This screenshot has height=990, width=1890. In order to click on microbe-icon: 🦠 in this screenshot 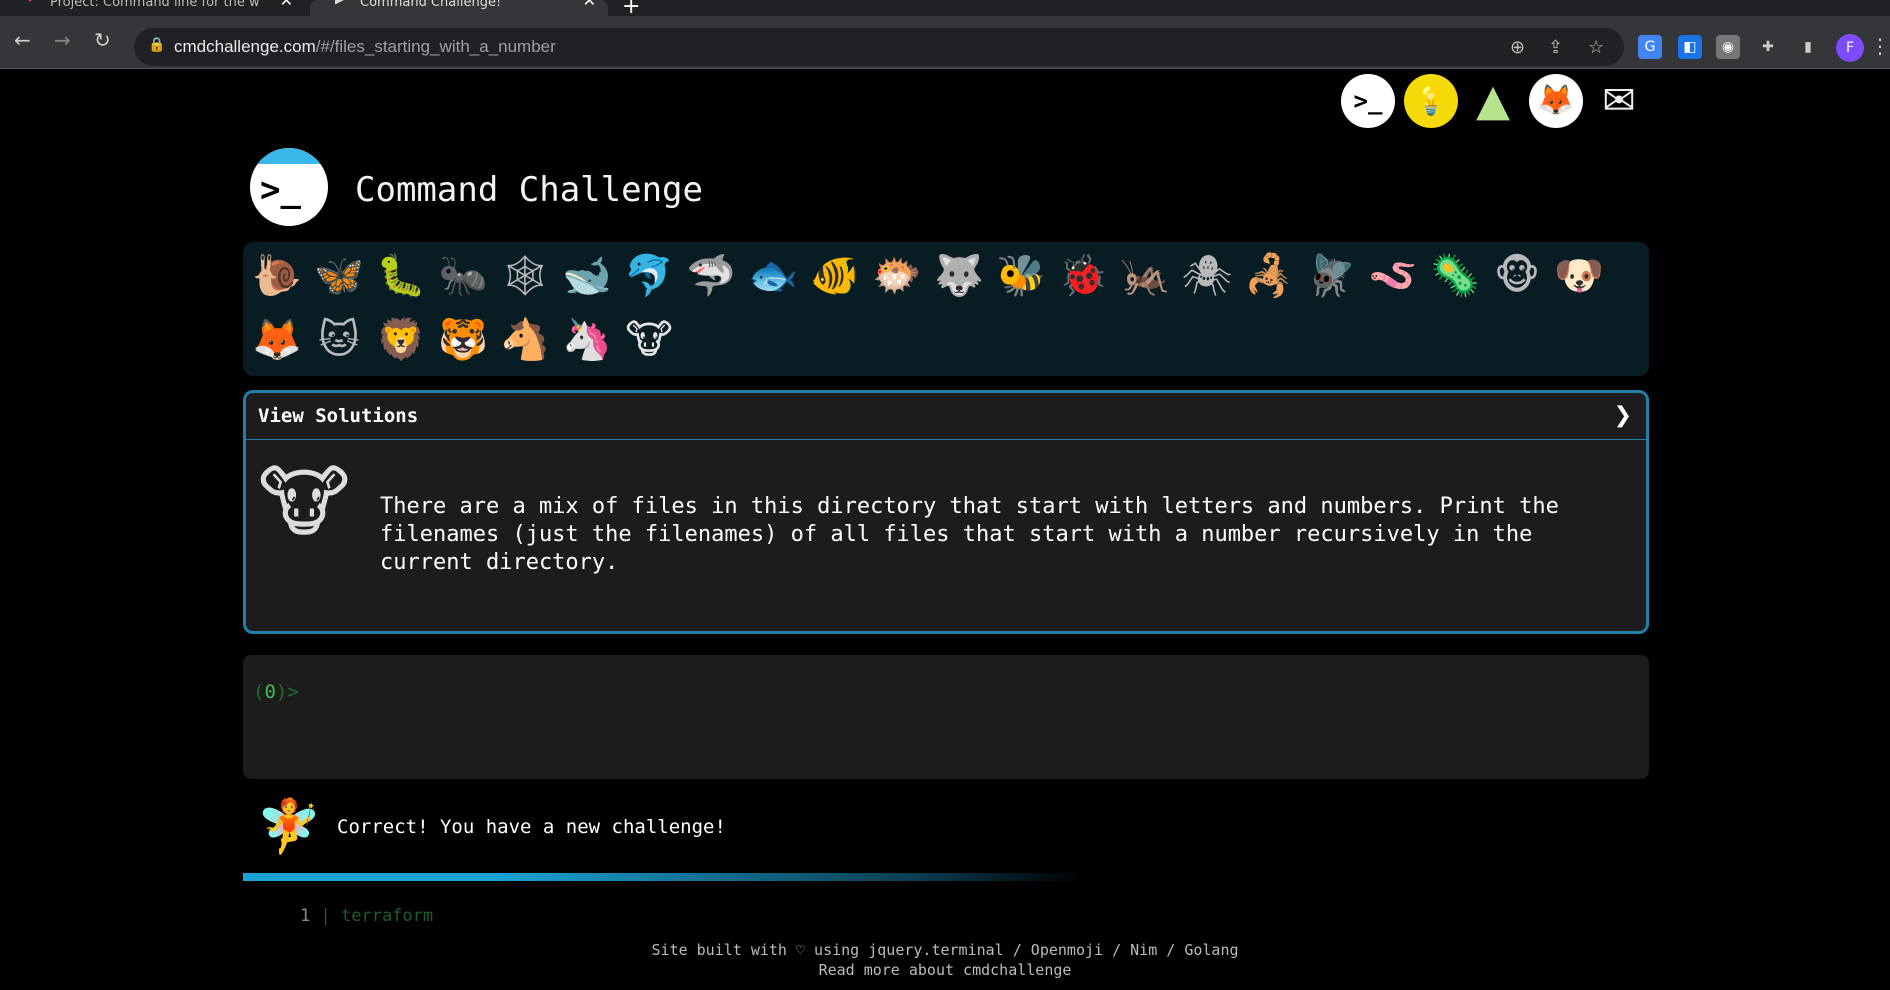, I will do `click(1455, 276)`.